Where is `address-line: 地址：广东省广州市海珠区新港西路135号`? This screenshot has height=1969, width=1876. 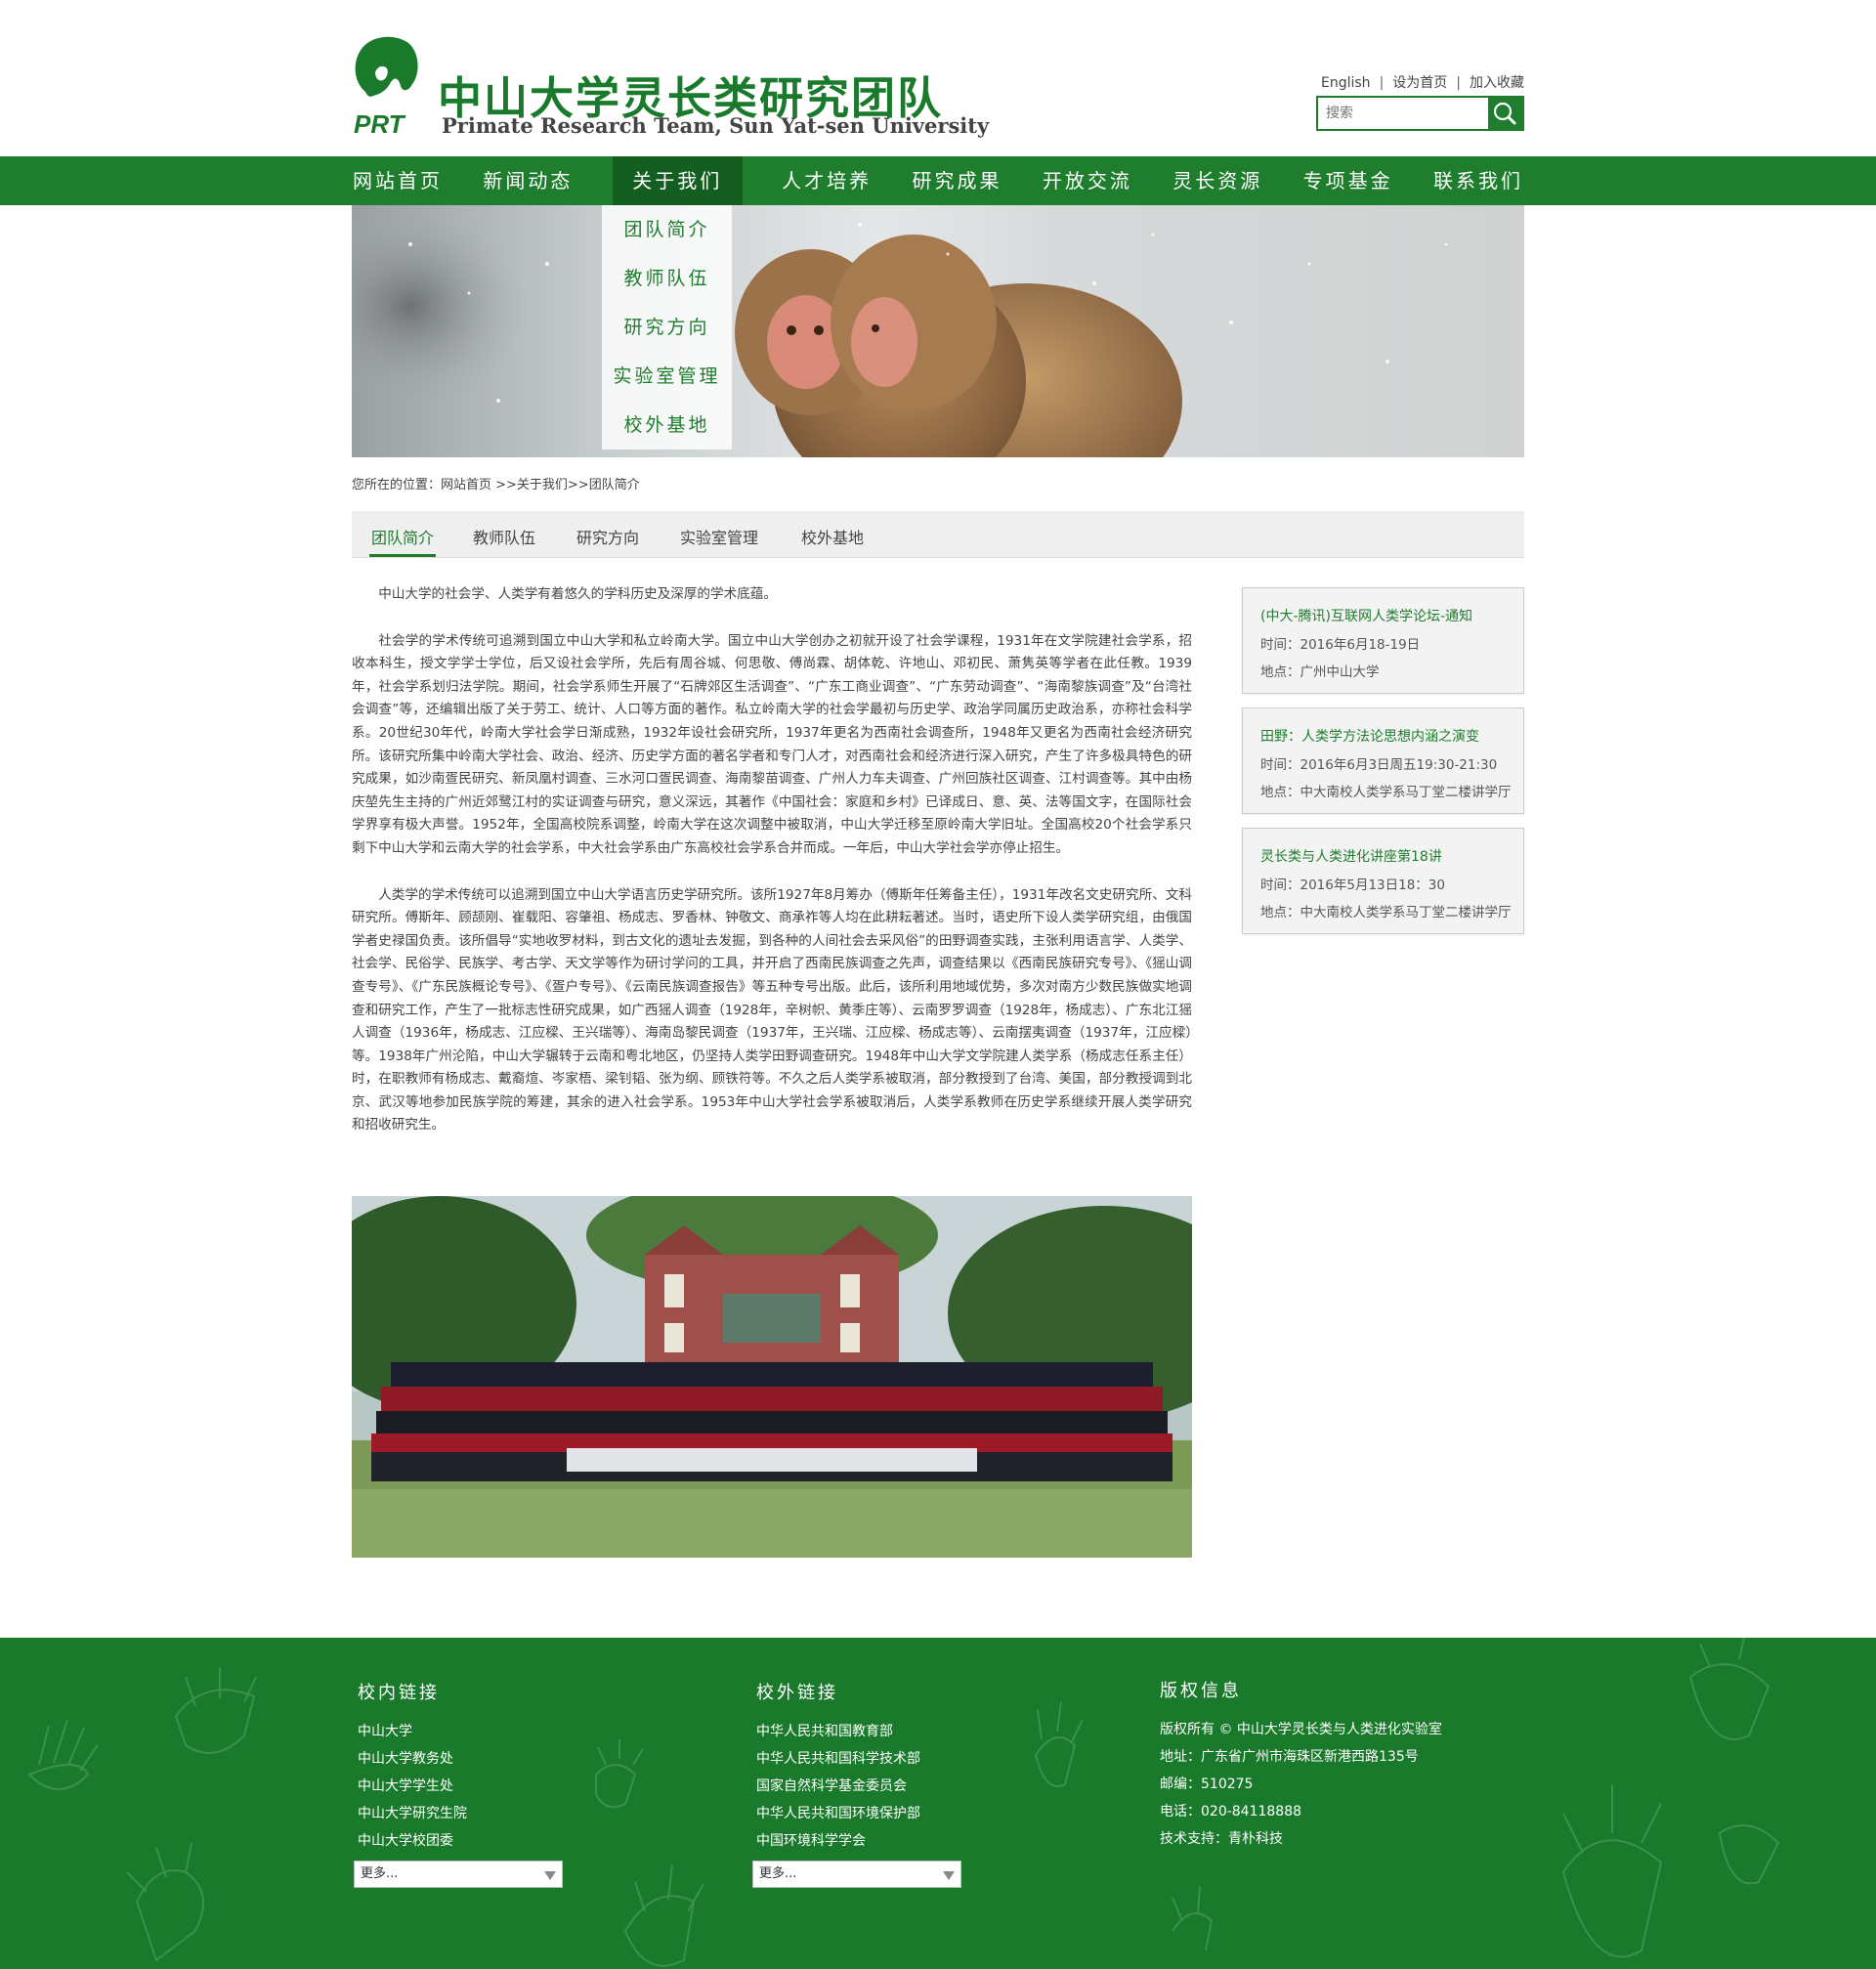 address-line: 地址：广东省广州市海珠区新港西路135号 is located at coordinates (1289, 1757).